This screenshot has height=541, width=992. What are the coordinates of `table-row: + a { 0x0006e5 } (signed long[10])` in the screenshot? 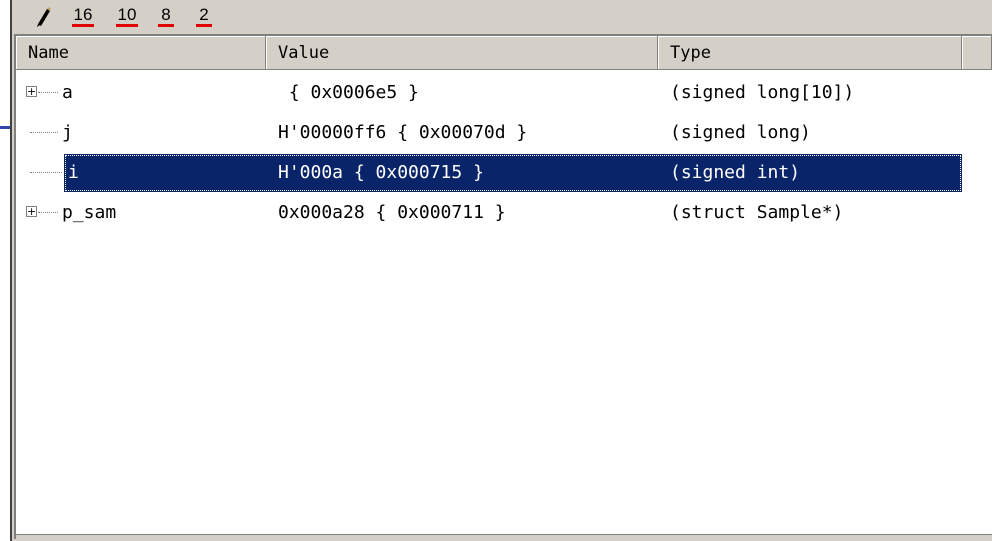 It's located at (504, 93).